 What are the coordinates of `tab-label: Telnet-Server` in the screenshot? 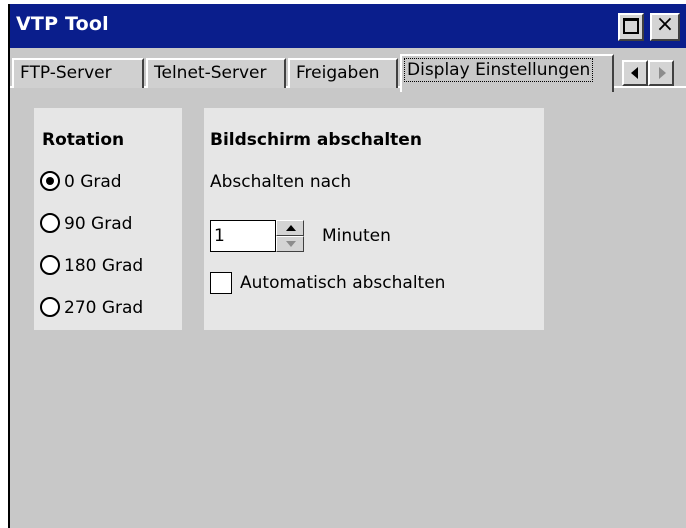 It's located at (210, 73).